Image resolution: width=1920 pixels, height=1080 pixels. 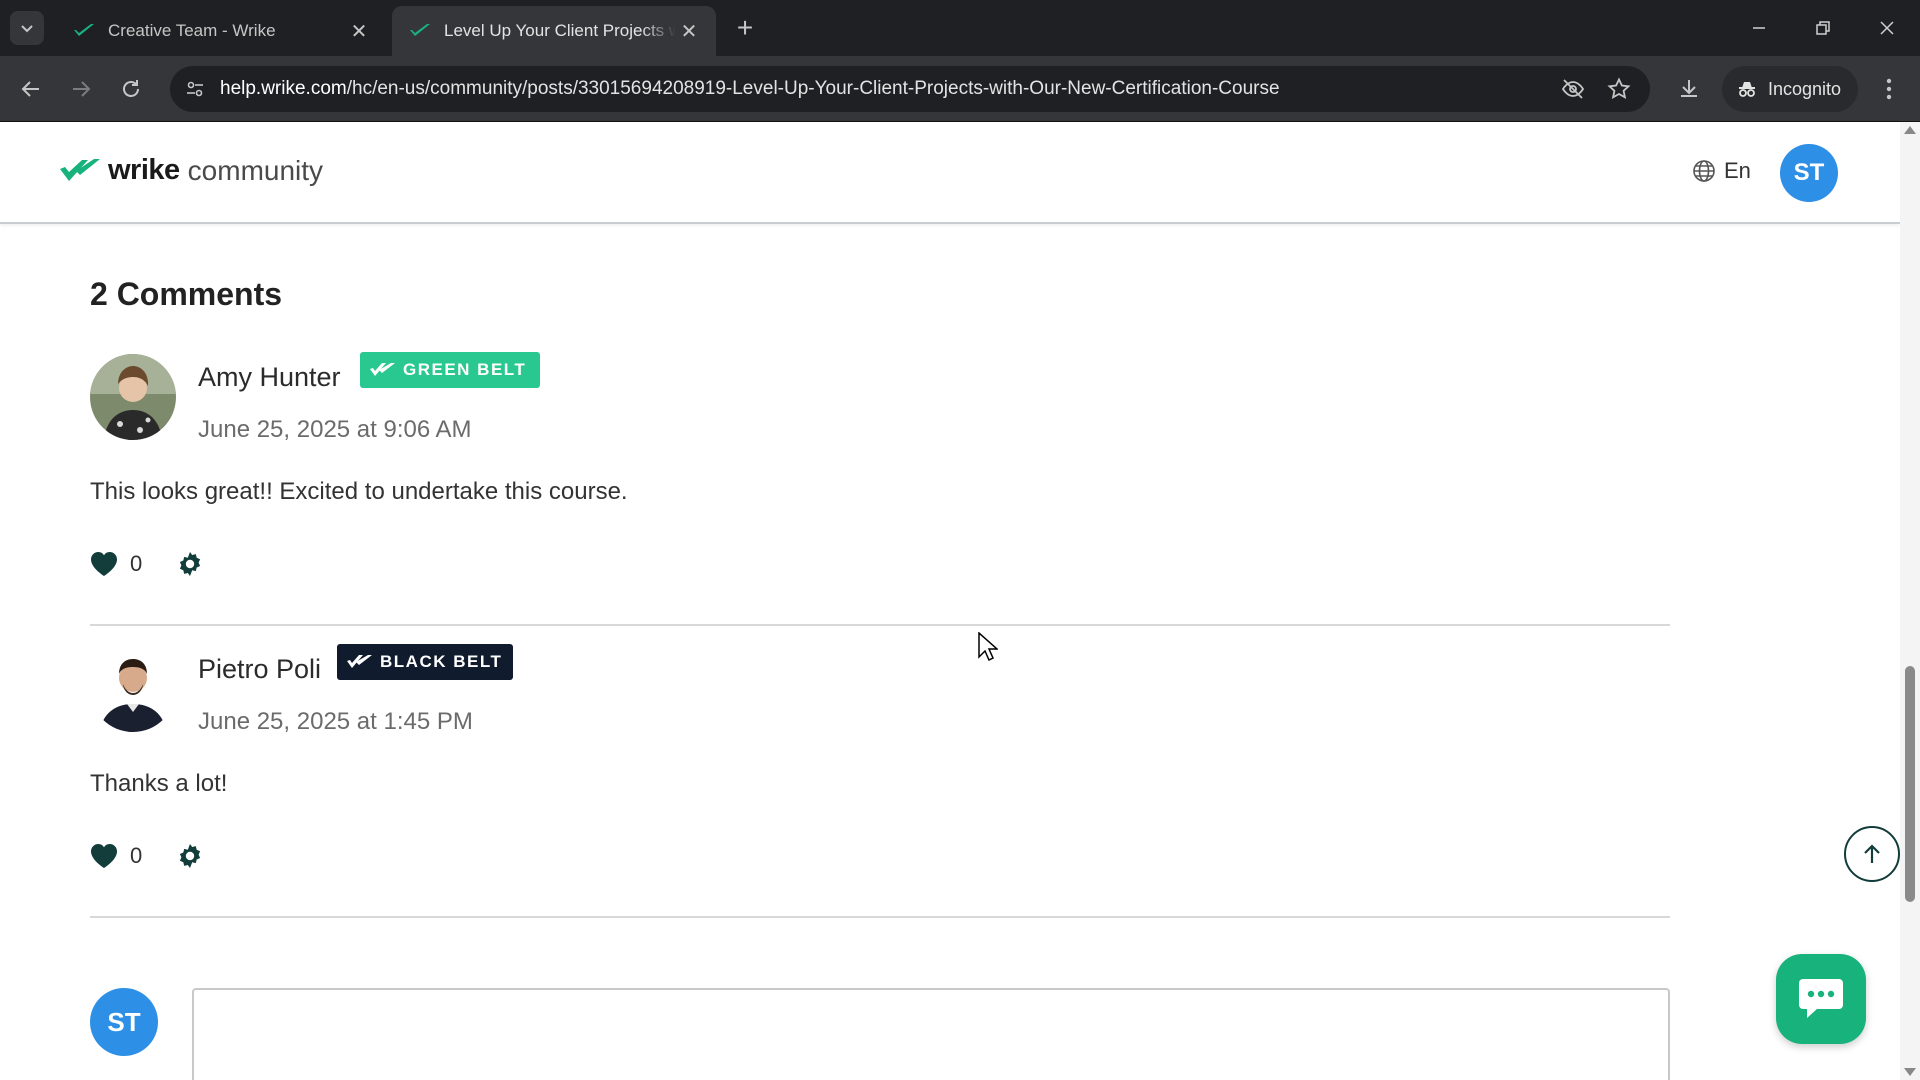 I want to click on arrow-right-icon, so click(x=82, y=89).